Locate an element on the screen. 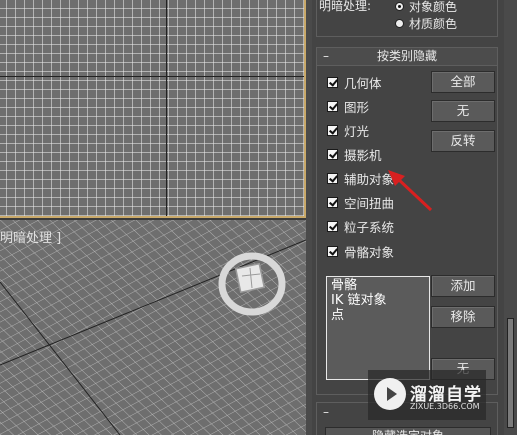  checkbox-lights: 灯光 is located at coordinates (348, 130).